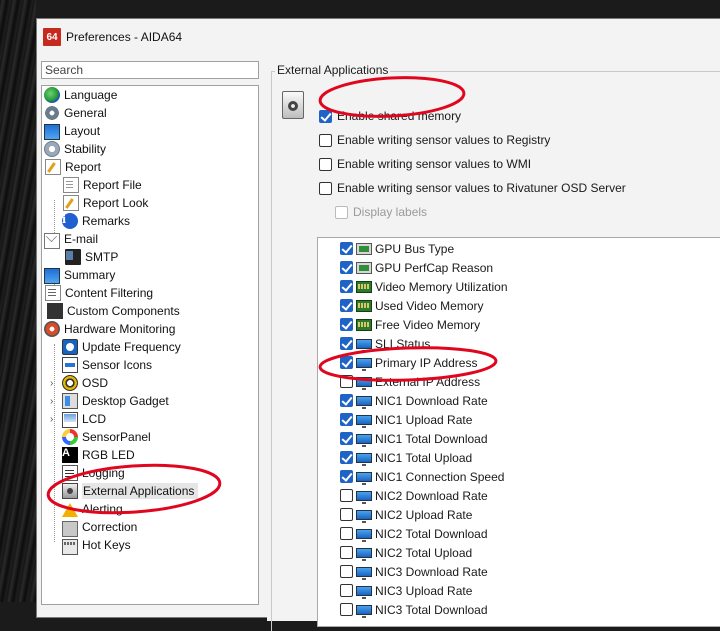  Describe the element at coordinates (150, 401) in the screenshot. I see `tree-item-desktop-gadget: › Desktop Gadget` at that location.